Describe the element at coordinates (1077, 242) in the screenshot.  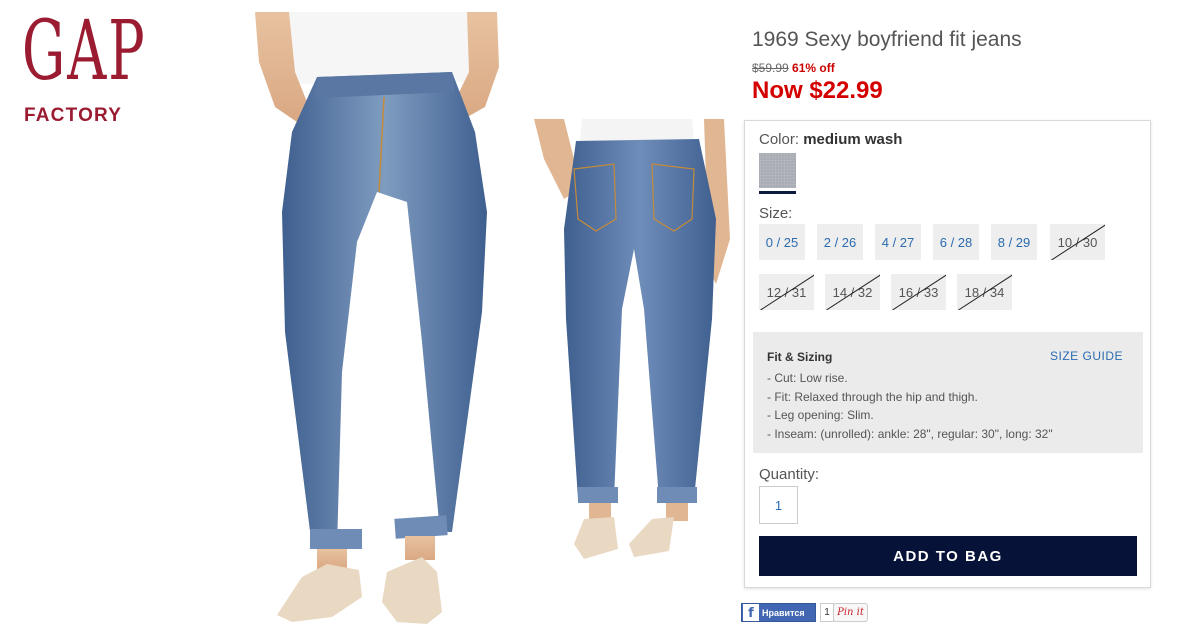
I see `size-option-unavailable: 10 / 30` at that location.